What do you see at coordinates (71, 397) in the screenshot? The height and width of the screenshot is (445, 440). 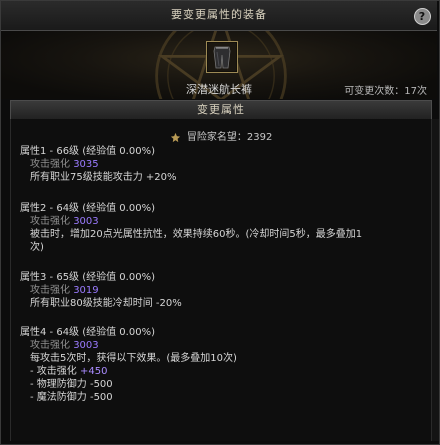 I see `effect-line: - 魔法防御力 -500` at bounding box center [71, 397].